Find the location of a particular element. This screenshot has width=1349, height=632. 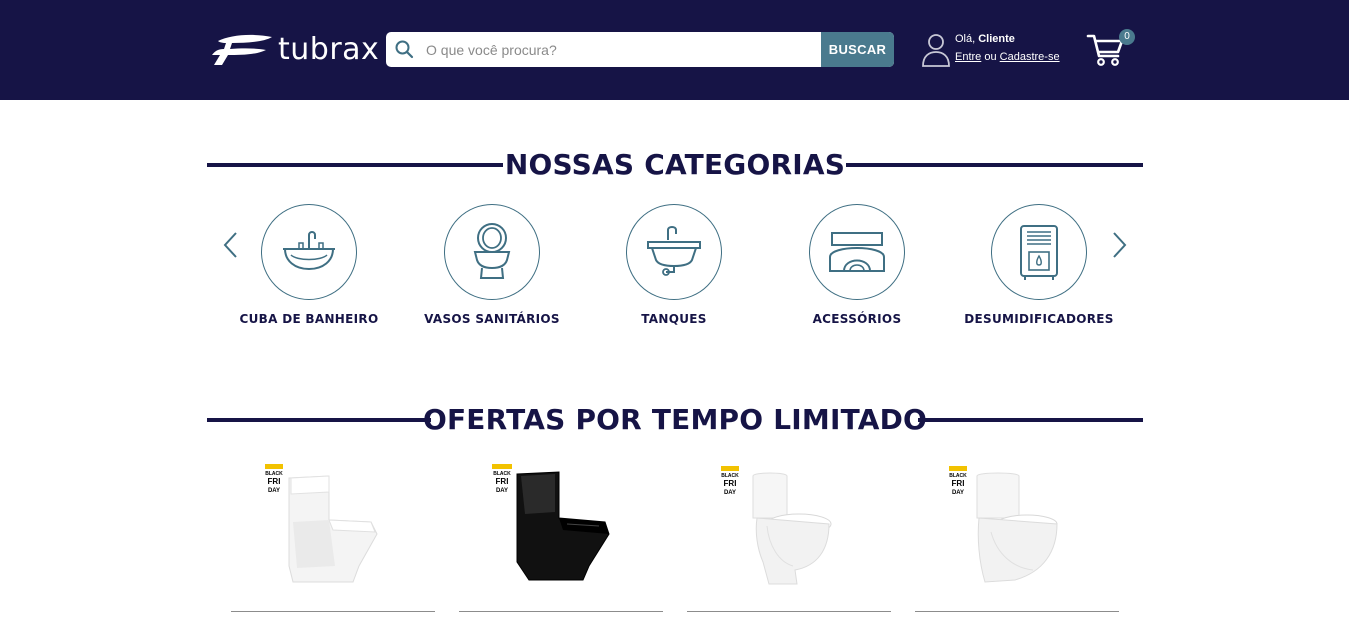

sink-icon is located at coordinates (309, 251).